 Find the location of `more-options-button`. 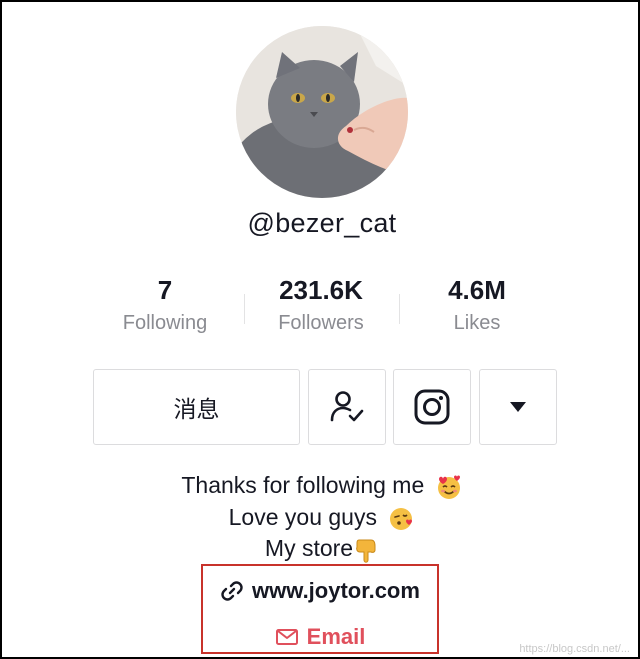

more-options-button is located at coordinates (518, 407).